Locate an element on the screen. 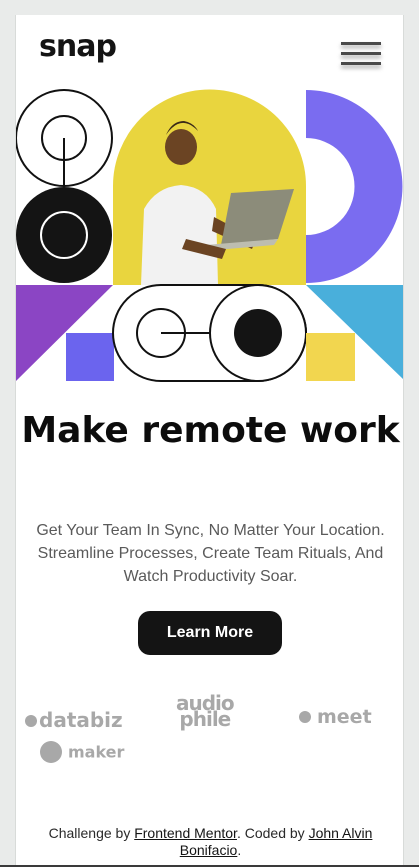 This screenshot has height=867, width=419. purple-arc-shape is located at coordinates (354, 186).